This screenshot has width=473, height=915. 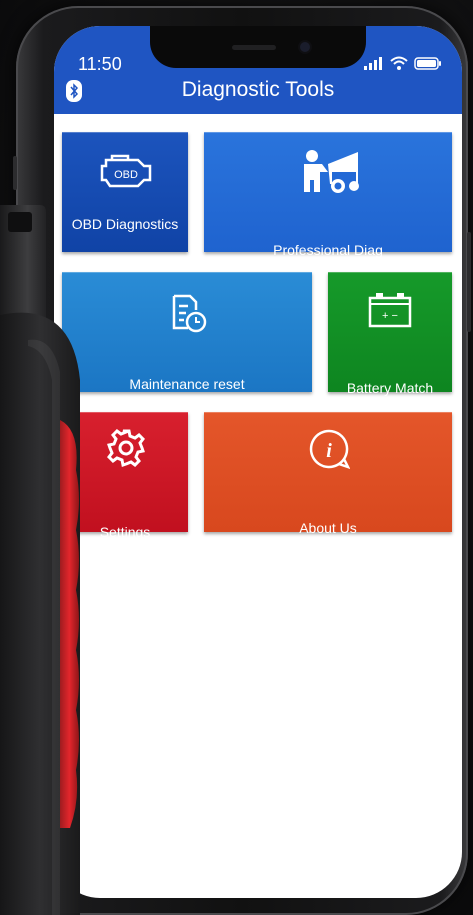 I want to click on volume-down-button, so click(x=15, y=334).